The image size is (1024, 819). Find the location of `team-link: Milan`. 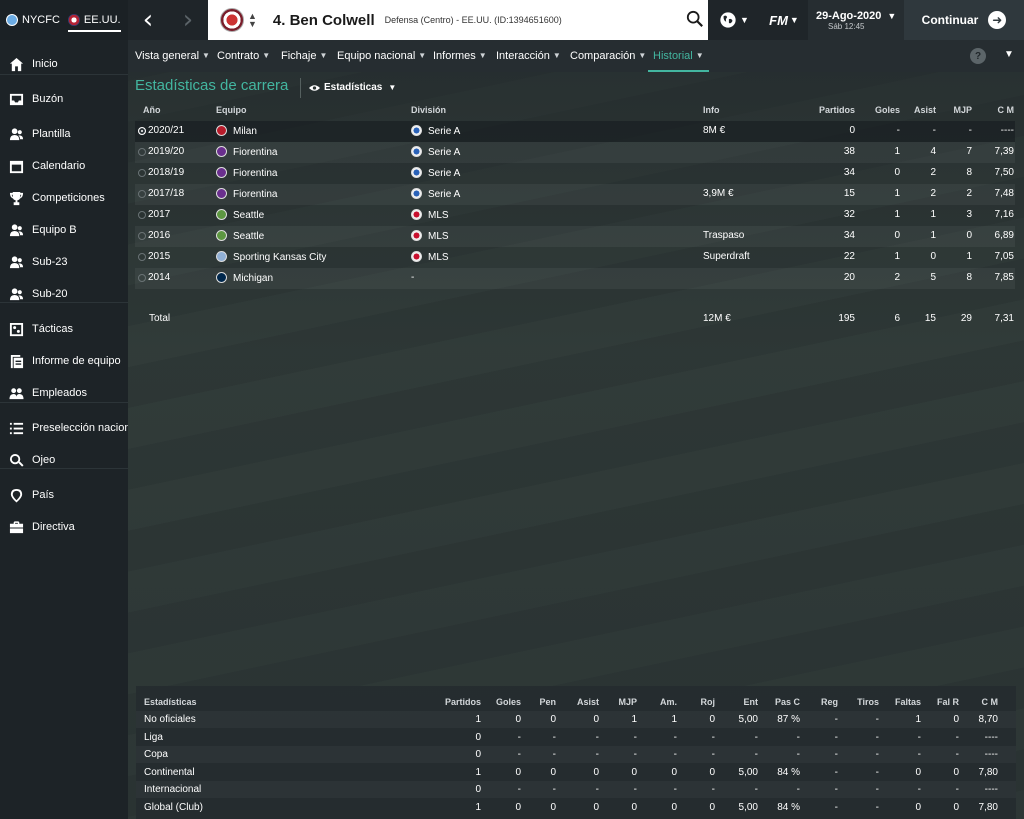

team-link: Milan is located at coordinates (236, 131).